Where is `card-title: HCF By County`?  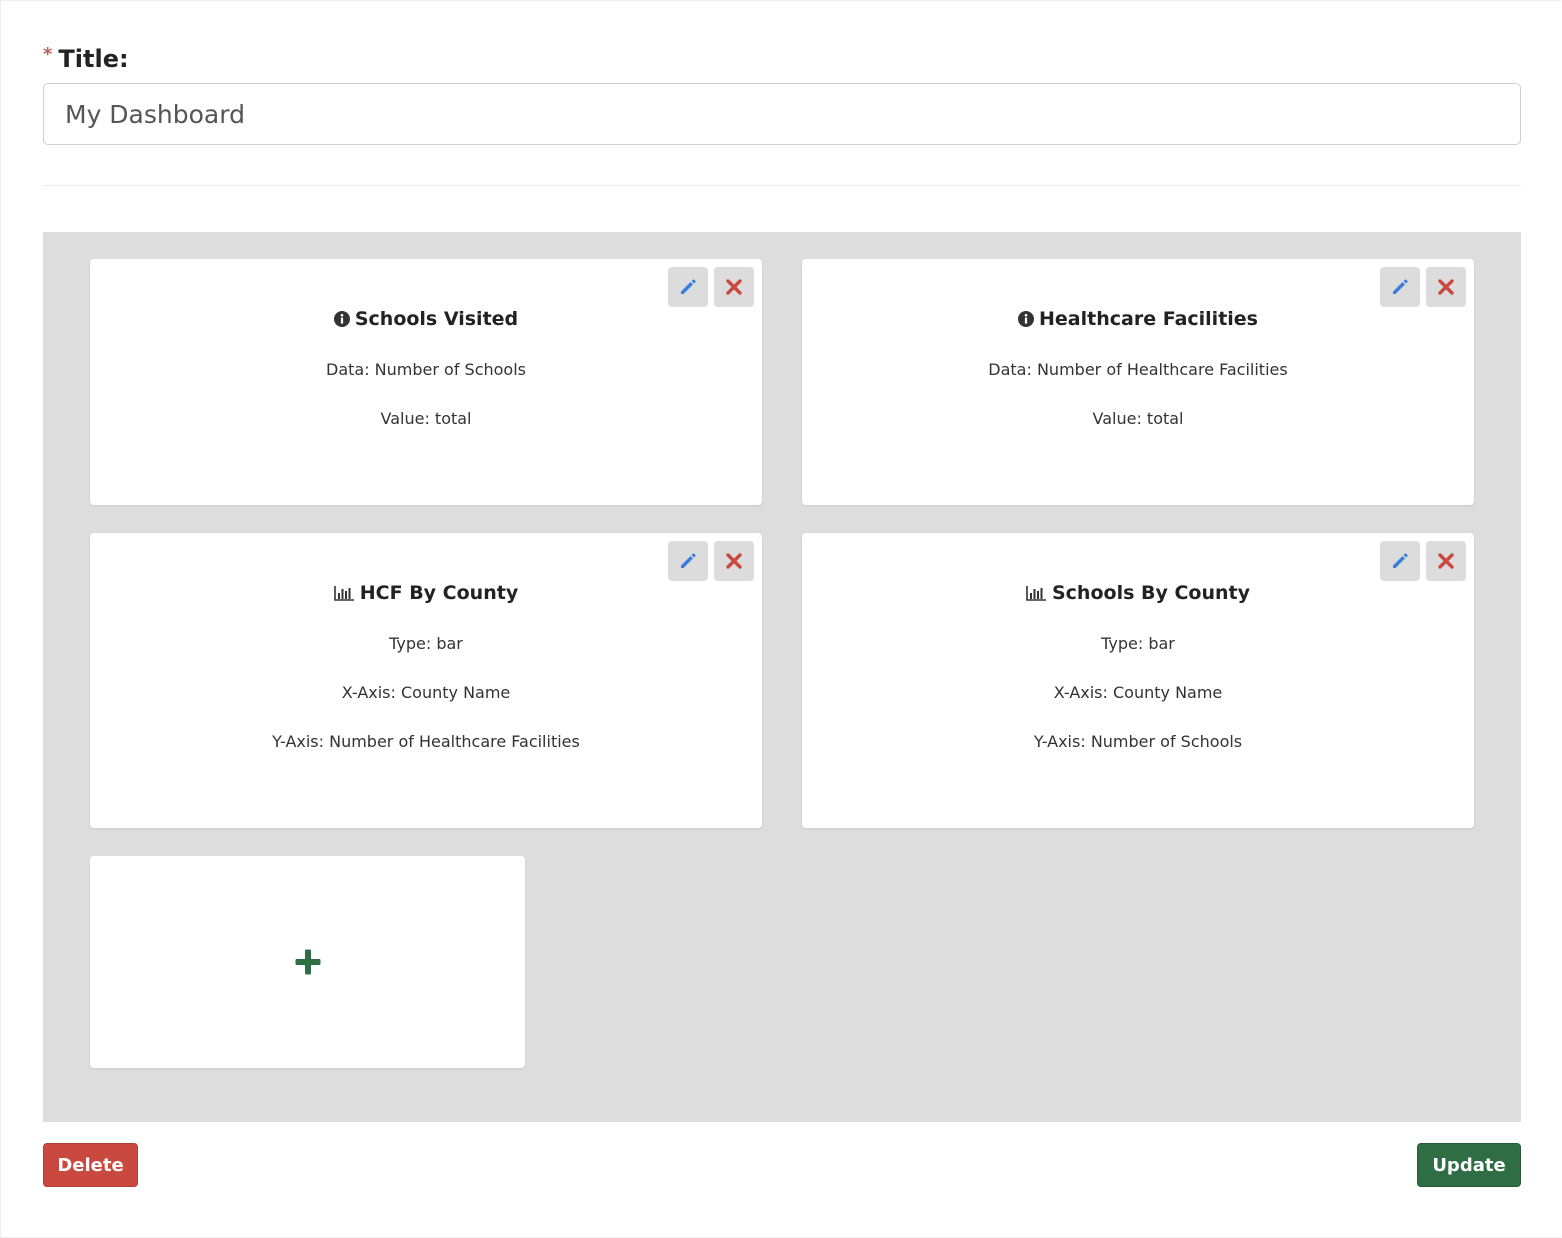
card-title: HCF By County is located at coordinates (439, 593).